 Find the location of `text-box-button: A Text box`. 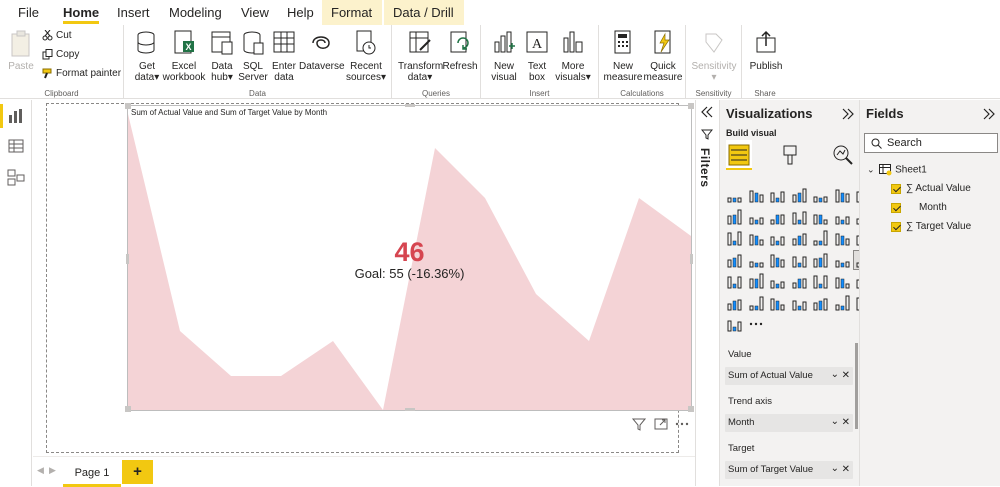

text-box-button: A Text box is located at coordinates (537, 55).